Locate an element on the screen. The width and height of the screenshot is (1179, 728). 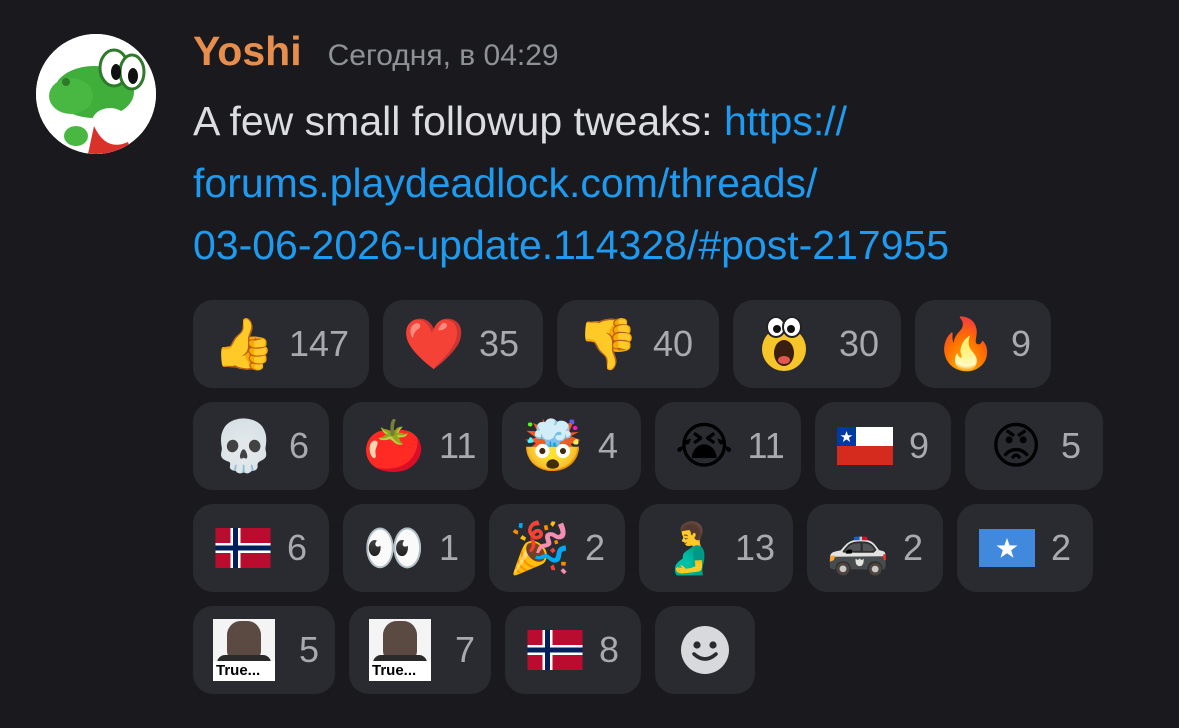
reaction-somalia-flag: 2 is located at coordinates (1025, 548).